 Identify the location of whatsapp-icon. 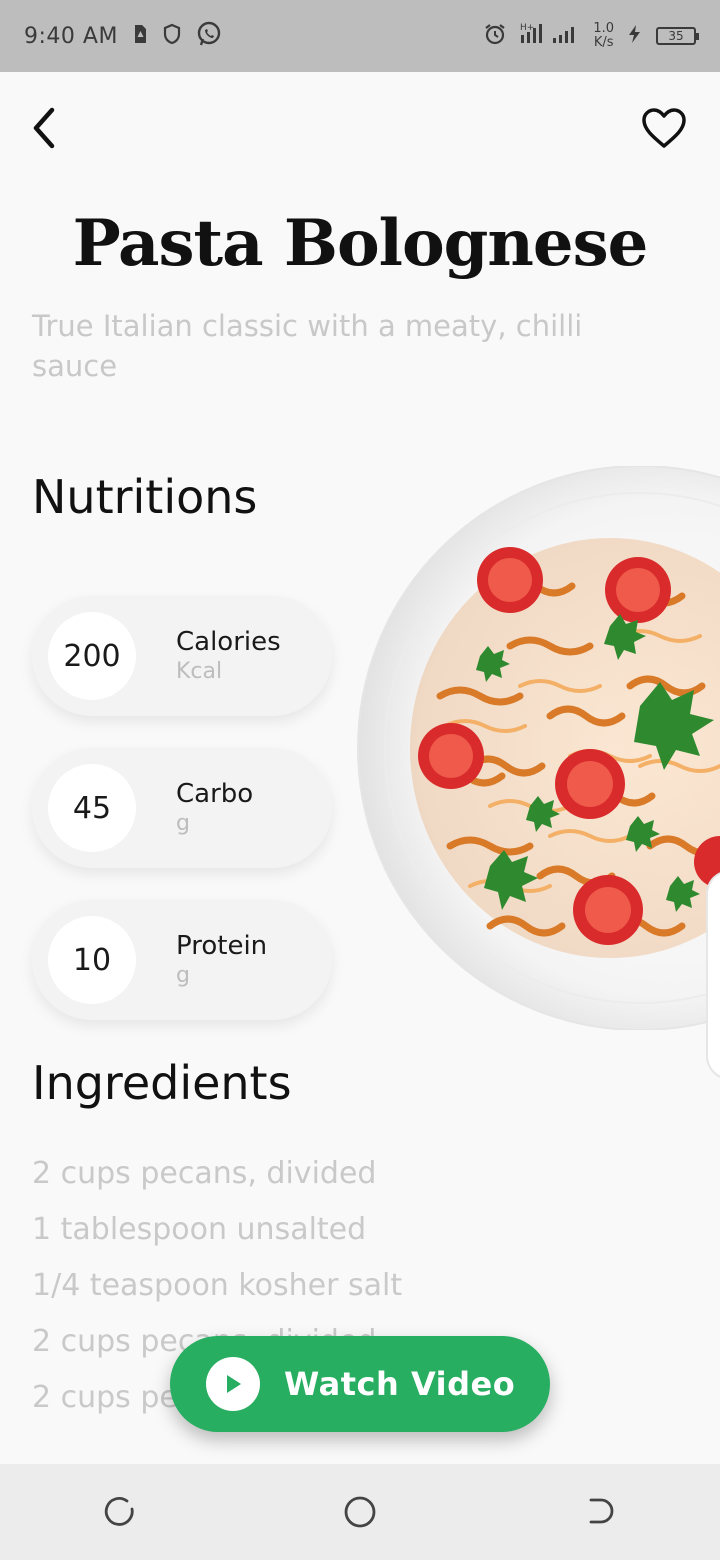
(209, 36).